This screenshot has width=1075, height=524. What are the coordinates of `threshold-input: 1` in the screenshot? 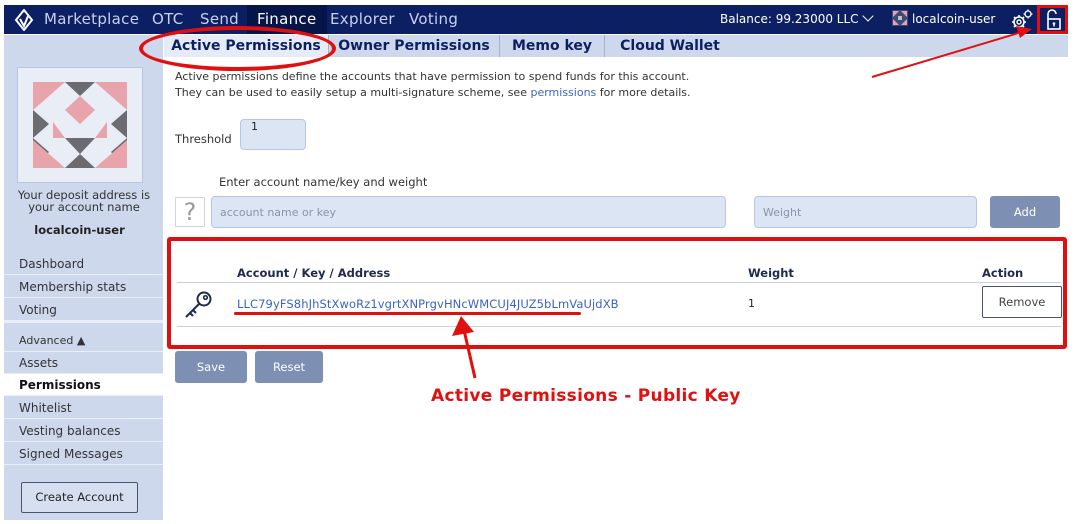 It's located at (273, 134).